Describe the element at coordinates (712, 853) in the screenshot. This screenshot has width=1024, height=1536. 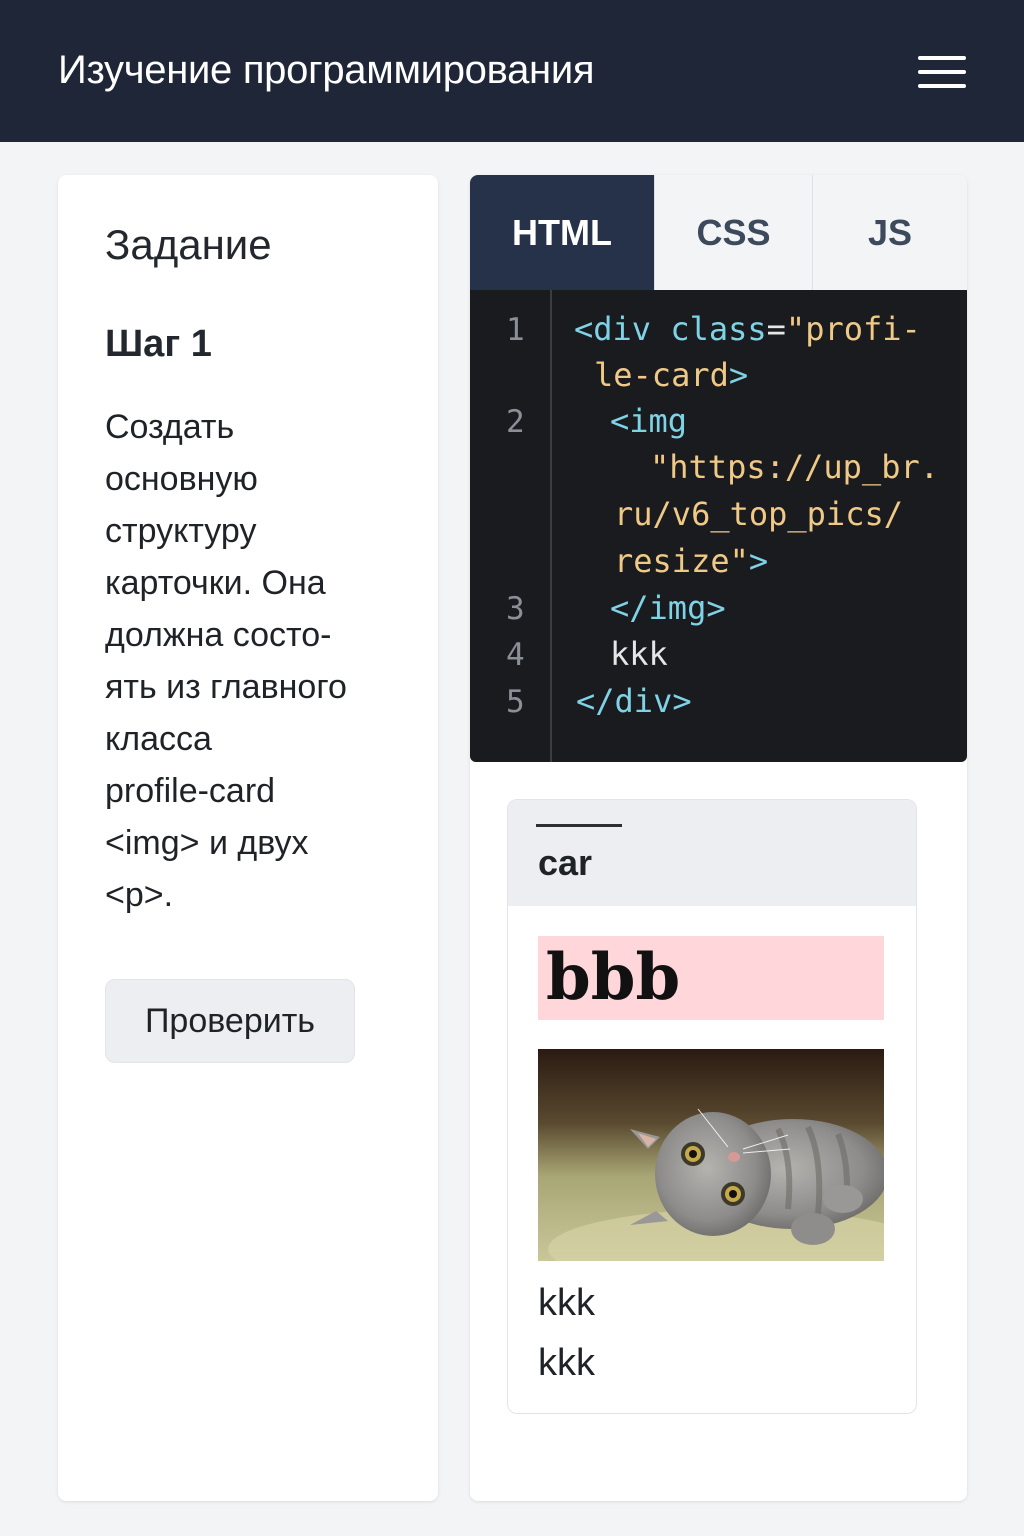
I see `preview-header: car` at that location.